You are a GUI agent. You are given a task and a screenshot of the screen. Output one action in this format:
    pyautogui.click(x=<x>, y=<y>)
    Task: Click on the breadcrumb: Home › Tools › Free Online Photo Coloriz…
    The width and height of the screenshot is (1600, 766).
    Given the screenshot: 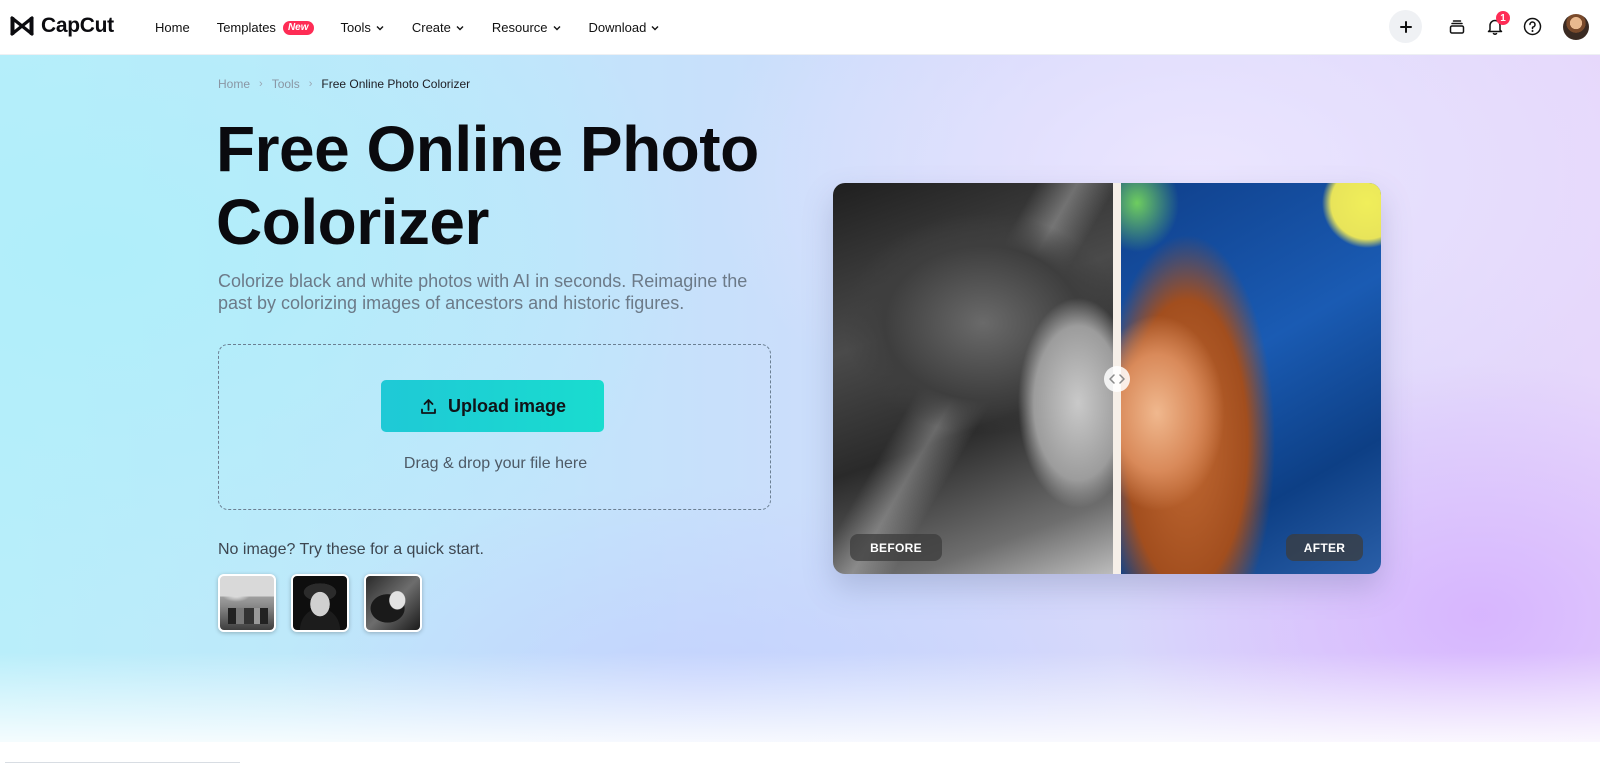 What is the action you would take?
    pyautogui.click(x=344, y=84)
    